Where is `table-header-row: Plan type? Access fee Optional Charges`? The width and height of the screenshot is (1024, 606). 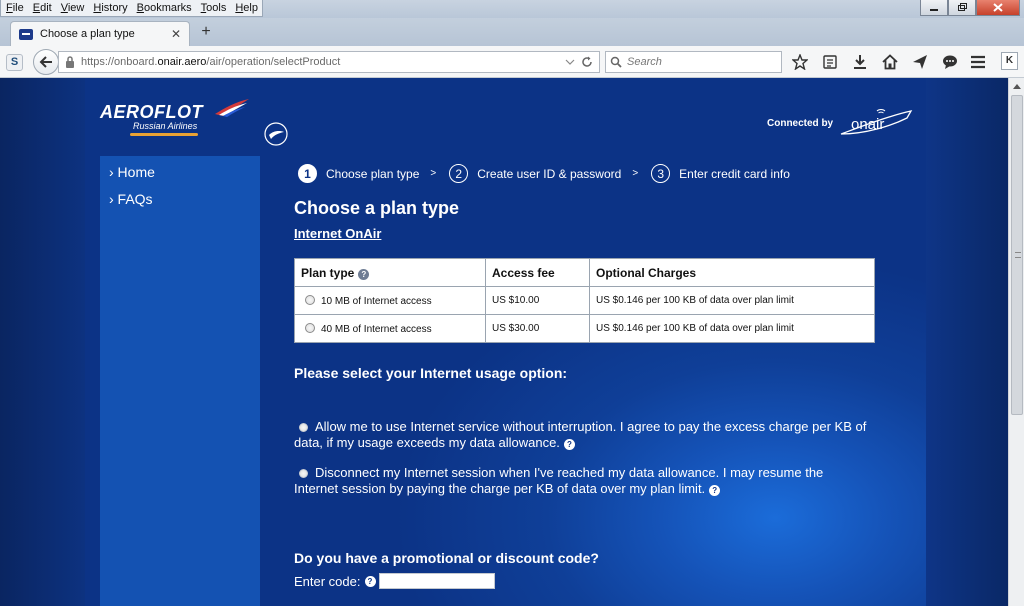 table-header-row: Plan type? Access fee Optional Charges is located at coordinates (584, 272).